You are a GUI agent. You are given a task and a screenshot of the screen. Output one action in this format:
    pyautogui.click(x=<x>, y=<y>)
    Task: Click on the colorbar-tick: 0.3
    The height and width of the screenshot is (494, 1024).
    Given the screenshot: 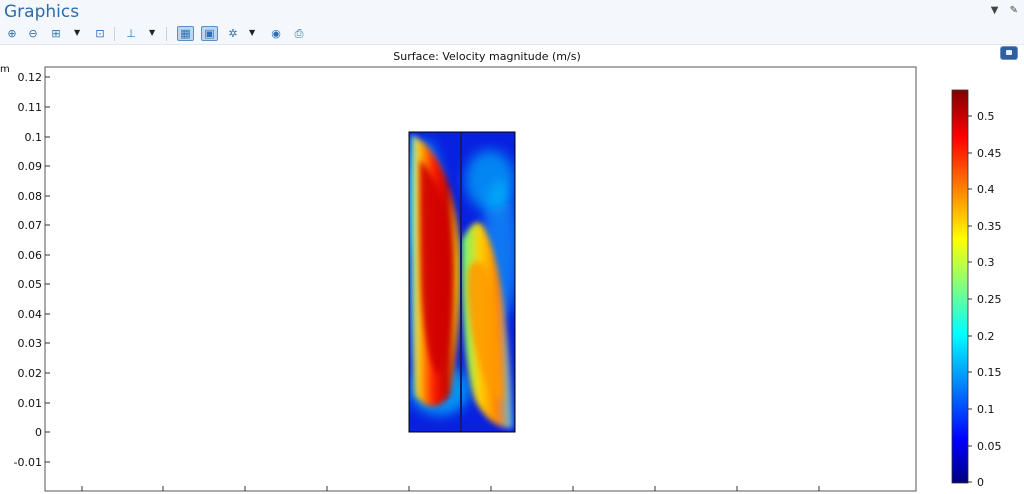 What is the action you would take?
    pyautogui.click(x=981, y=262)
    